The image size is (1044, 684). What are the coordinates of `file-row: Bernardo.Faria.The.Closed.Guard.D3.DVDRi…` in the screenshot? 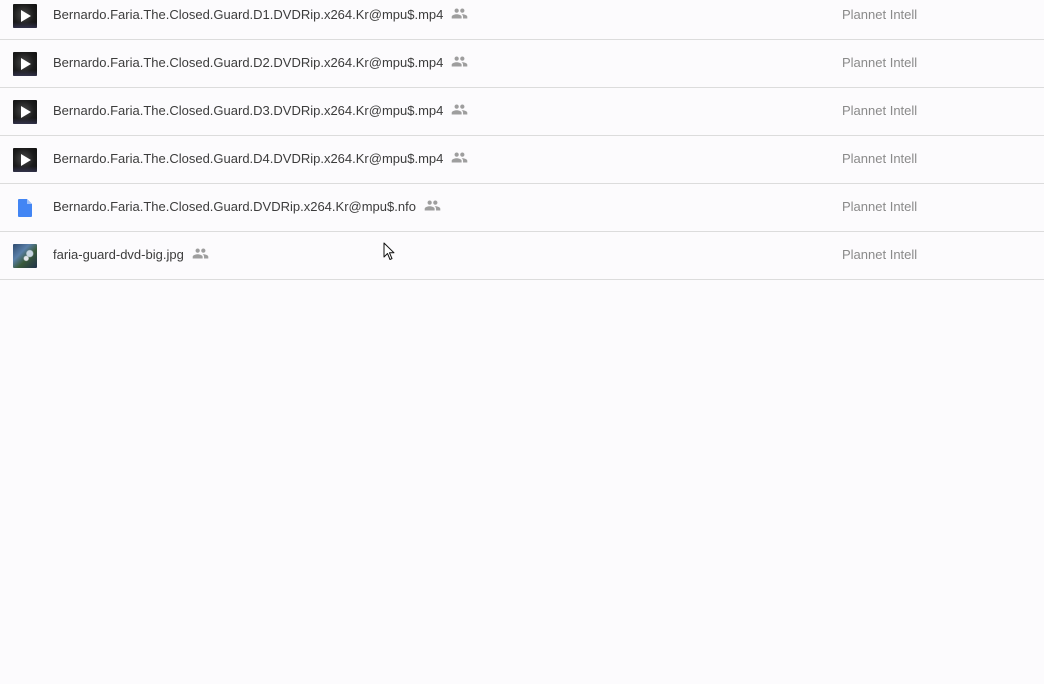 It's located at (522, 112).